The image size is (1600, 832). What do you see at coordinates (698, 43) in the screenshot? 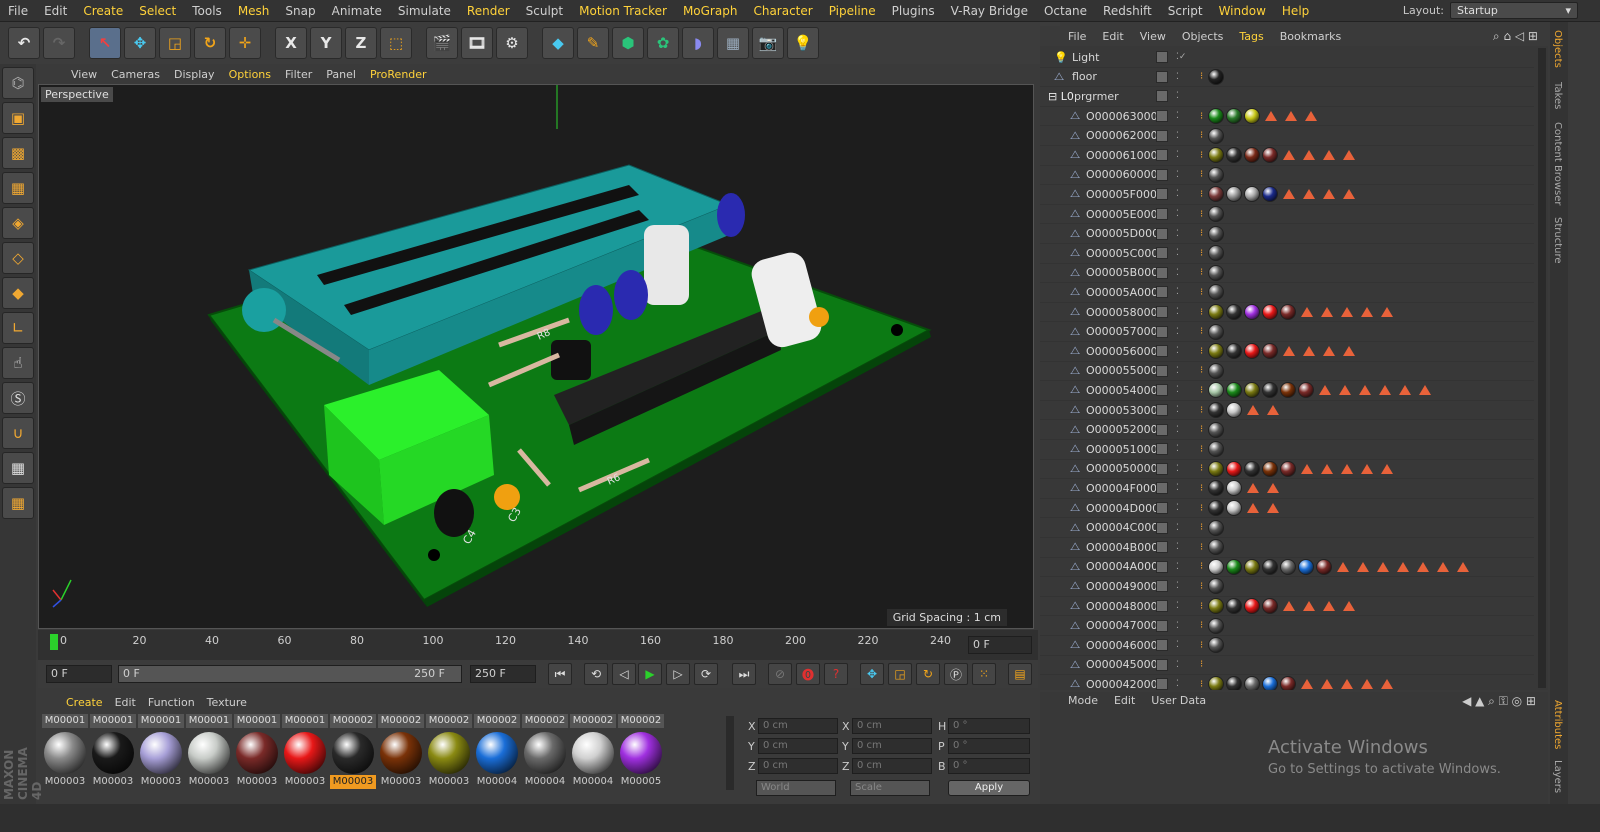
I see `deformer-button: ◗` at bounding box center [698, 43].